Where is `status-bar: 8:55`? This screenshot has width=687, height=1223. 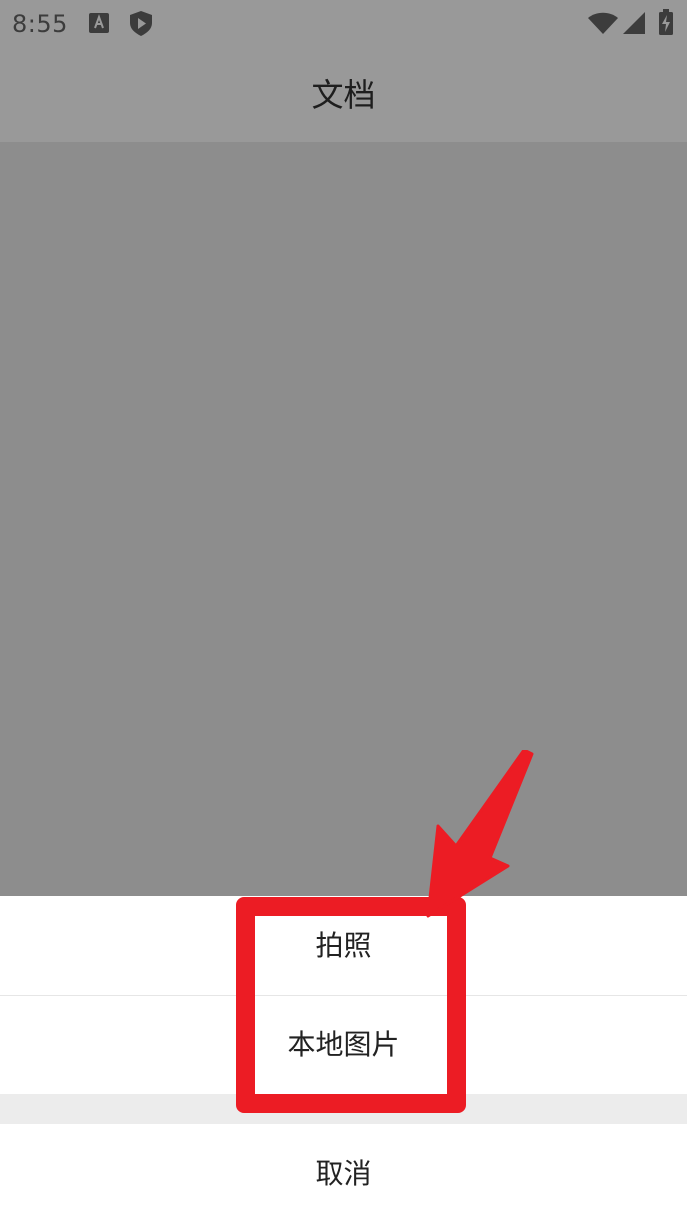 status-bar: 8:55 is located at coordinates (343, 24).